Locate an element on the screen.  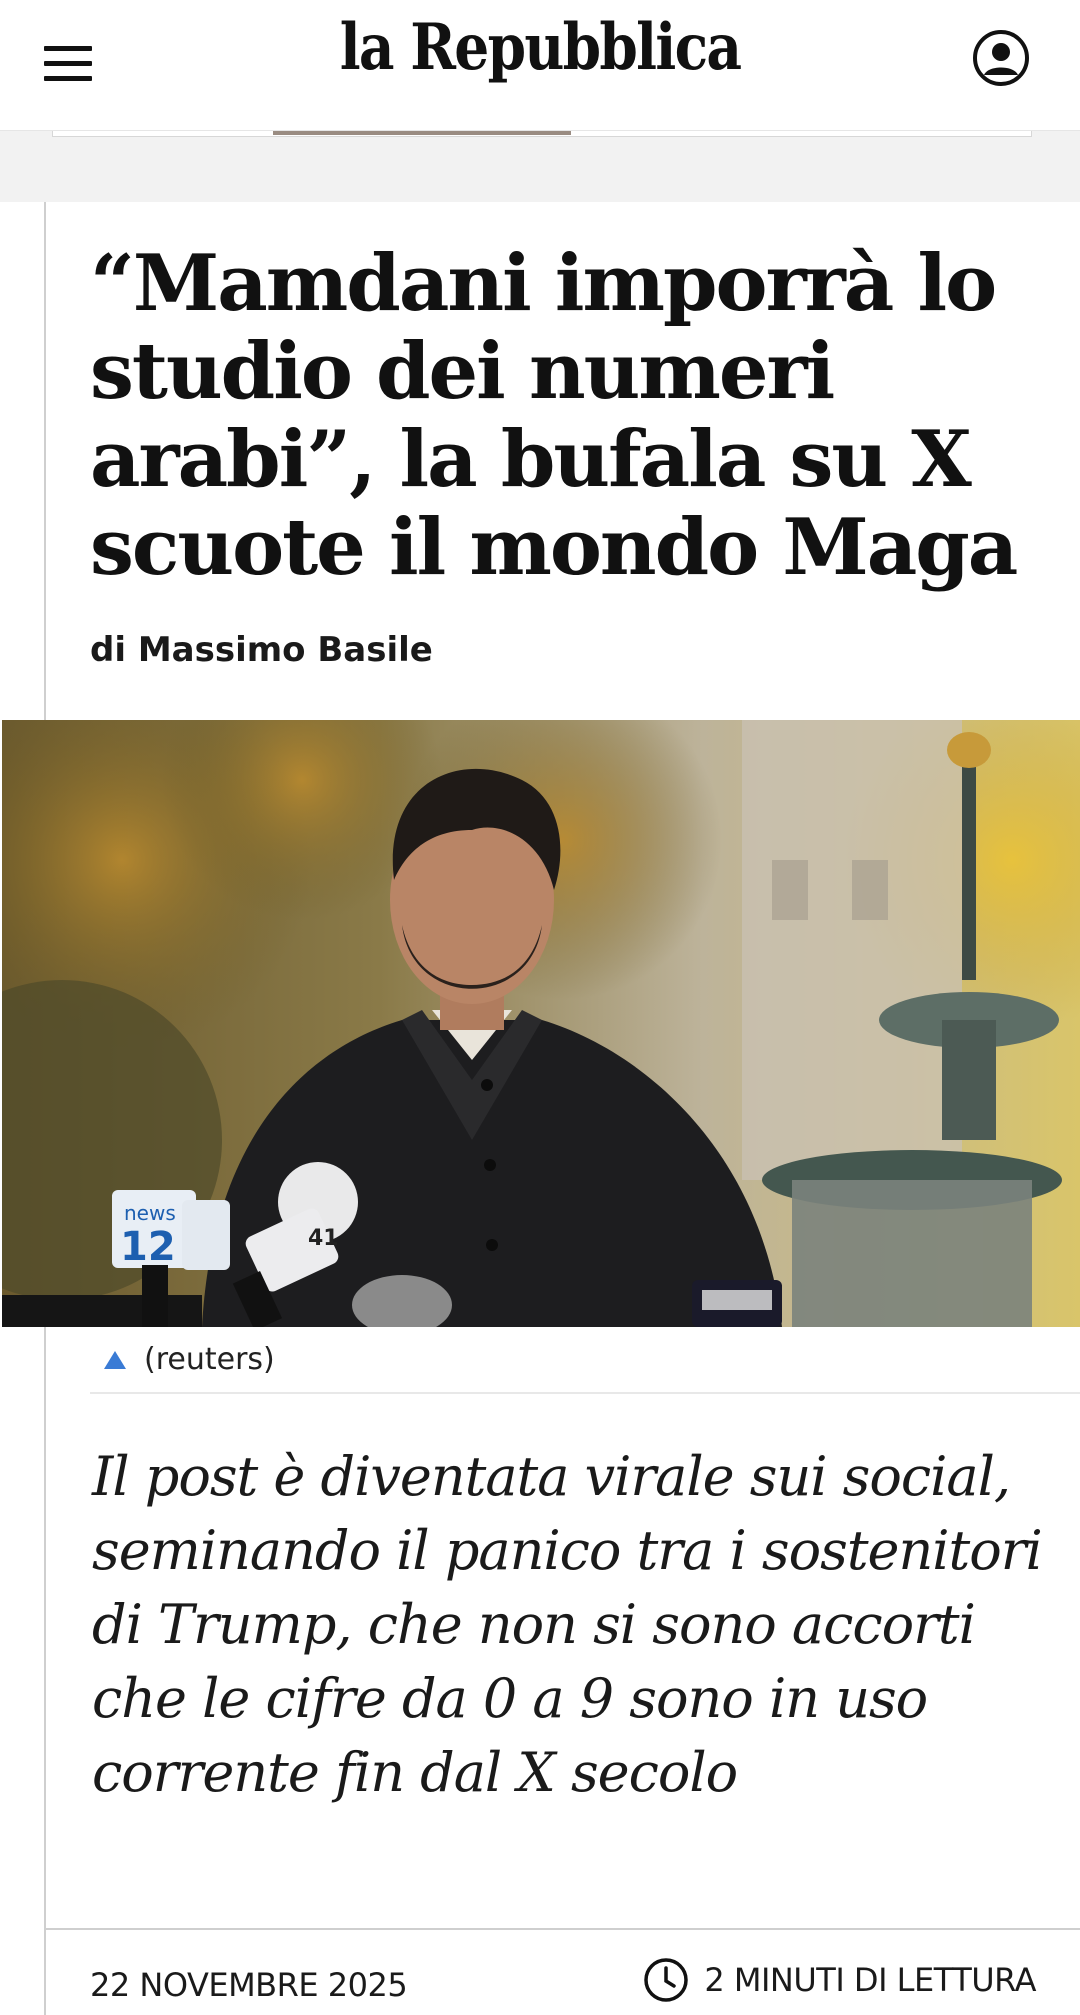
photo-caption-toggle: (reuters) is located at coordinates (189, 1359).